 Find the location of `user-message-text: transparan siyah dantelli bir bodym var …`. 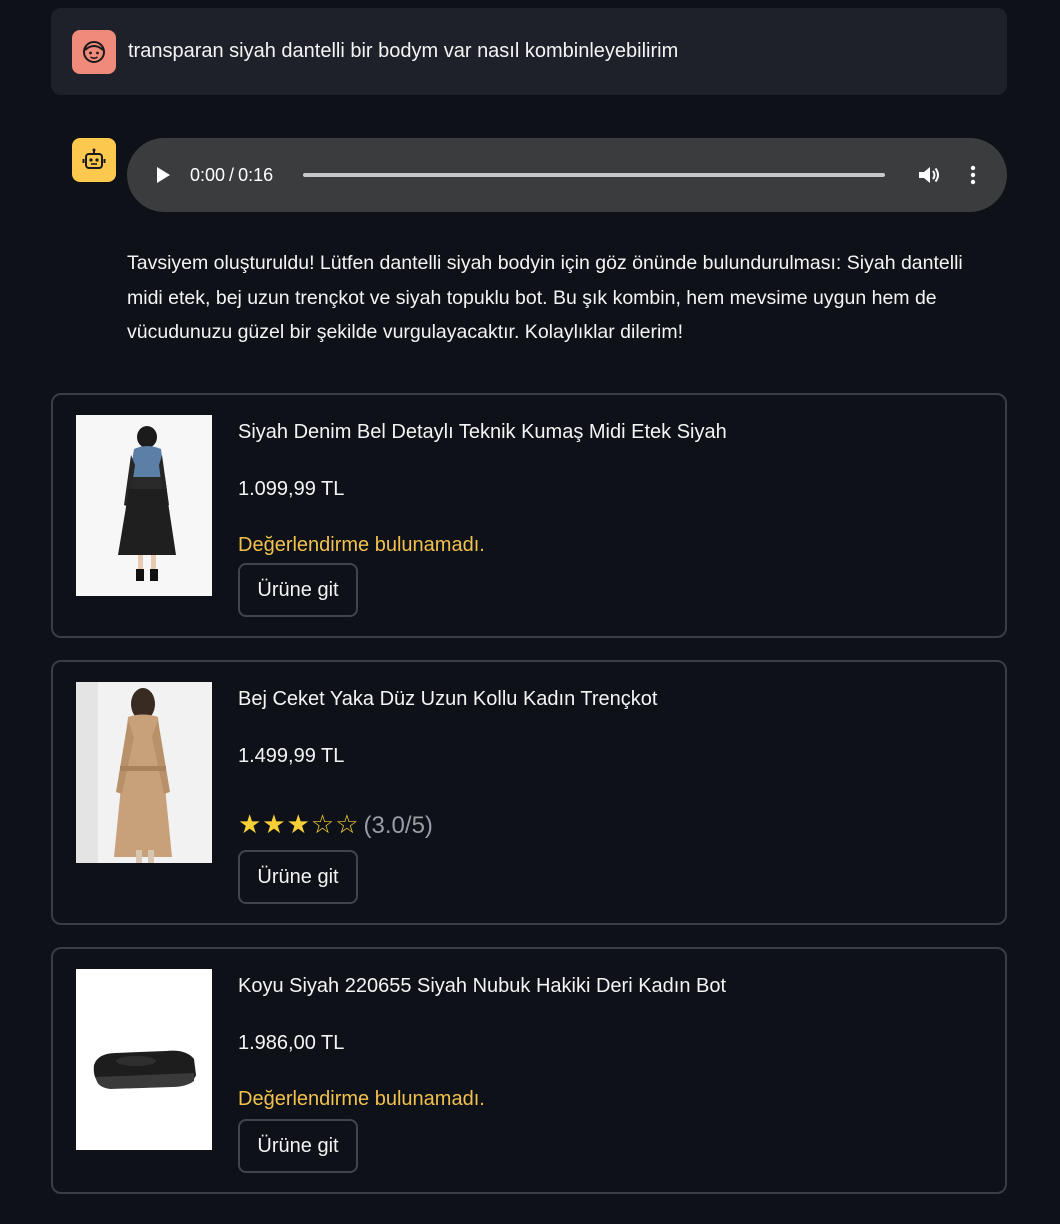

user-message-text: transparan siyah dantelli bir bodym var … is located at coordinates (403, 51).